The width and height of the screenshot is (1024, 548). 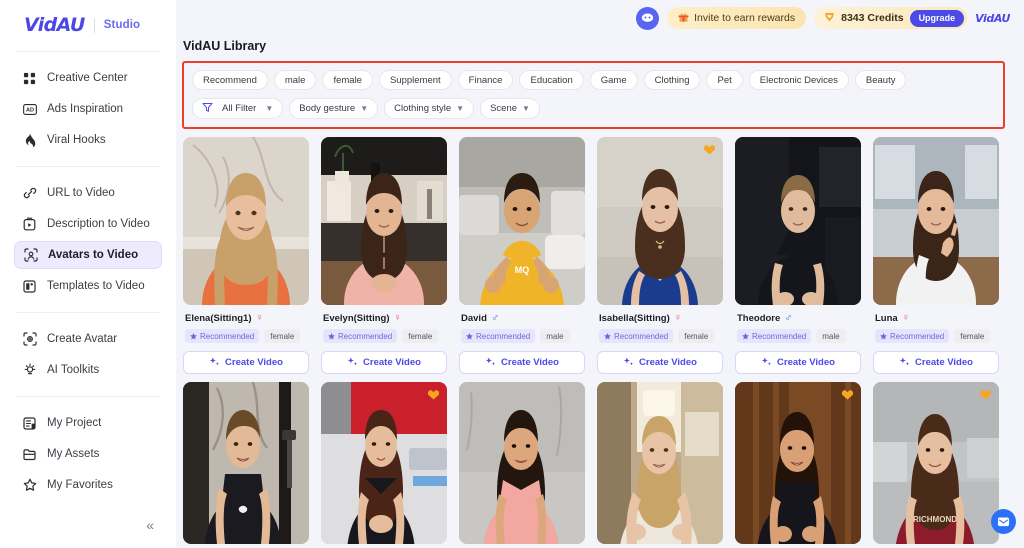 What do you see at coordinates (798, 80) in the screenshot?
I see `chip-electronic-devices: Electronic Devices` at bounding box center [798, 80].